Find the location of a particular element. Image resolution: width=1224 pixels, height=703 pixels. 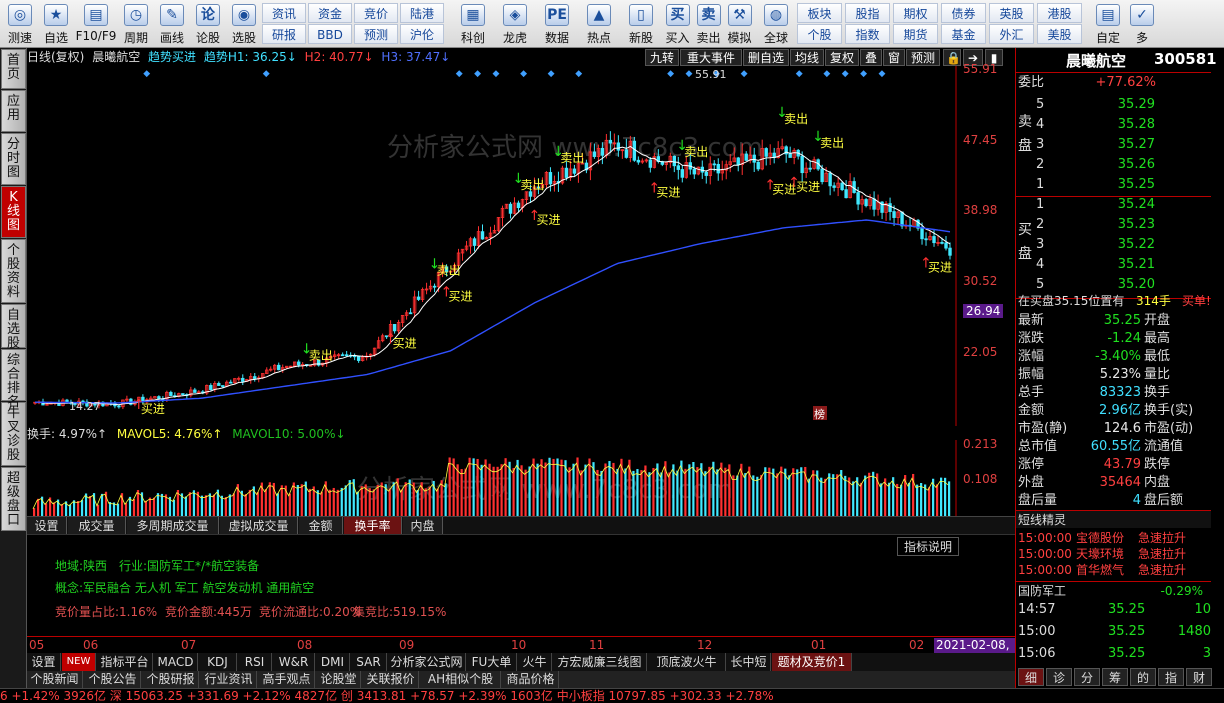

panel-tab: 指 is located at coordinates (1171, 677).